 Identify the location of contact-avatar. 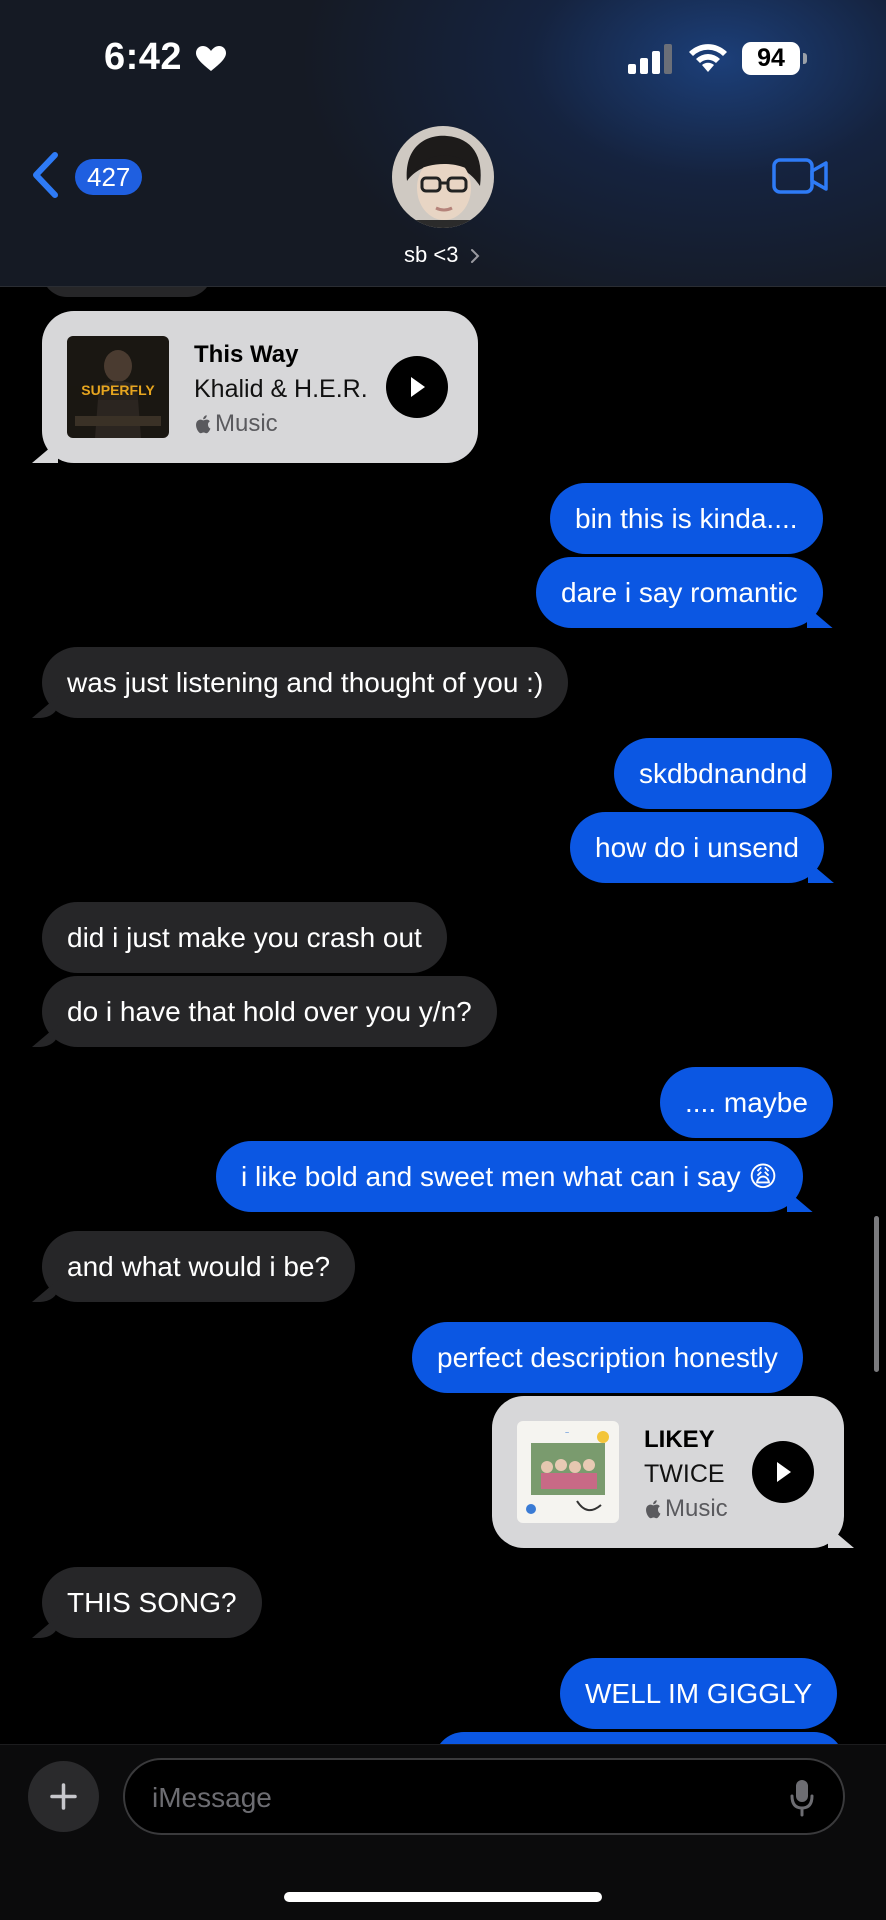
(443, 177).